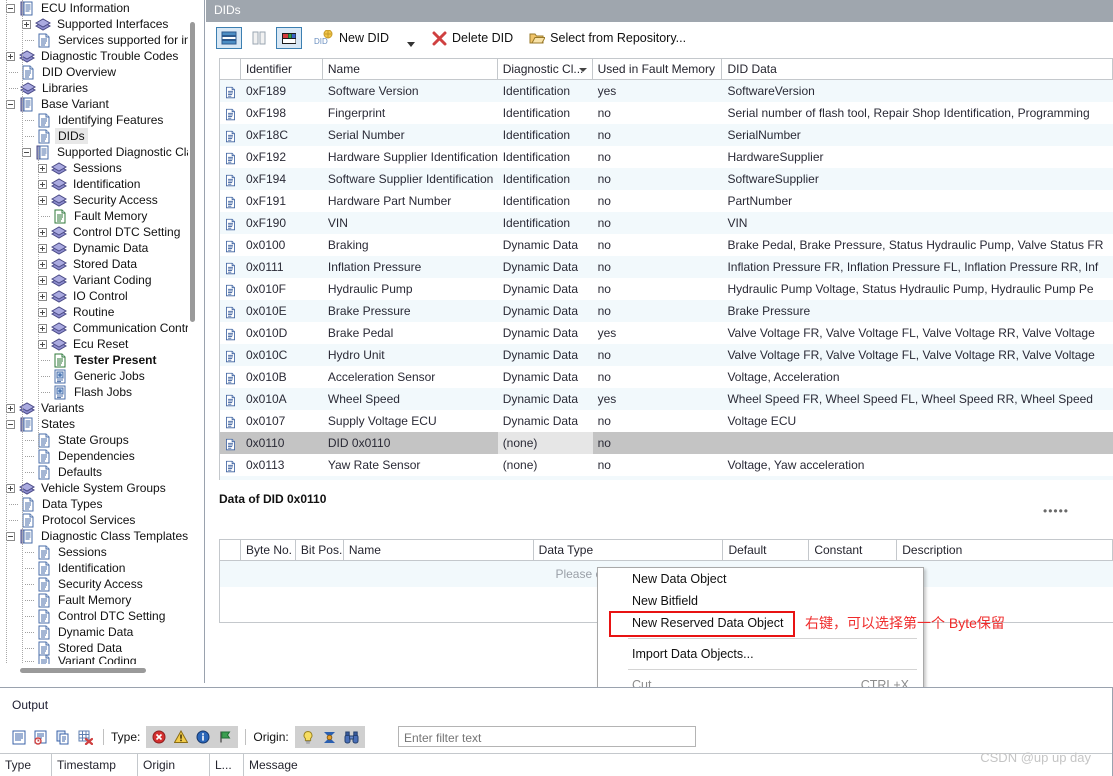  Describe the element at coordinates (760, 579) in the screenshot. I see `menu-item-new-data-object: New Data Object` at that location.